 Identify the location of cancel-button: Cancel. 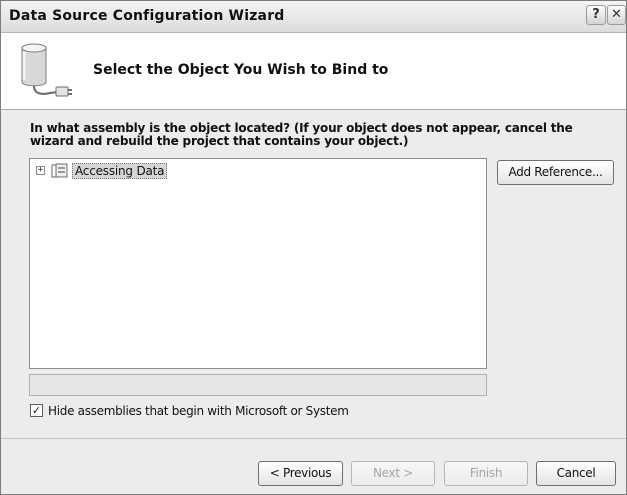
(576, 473).